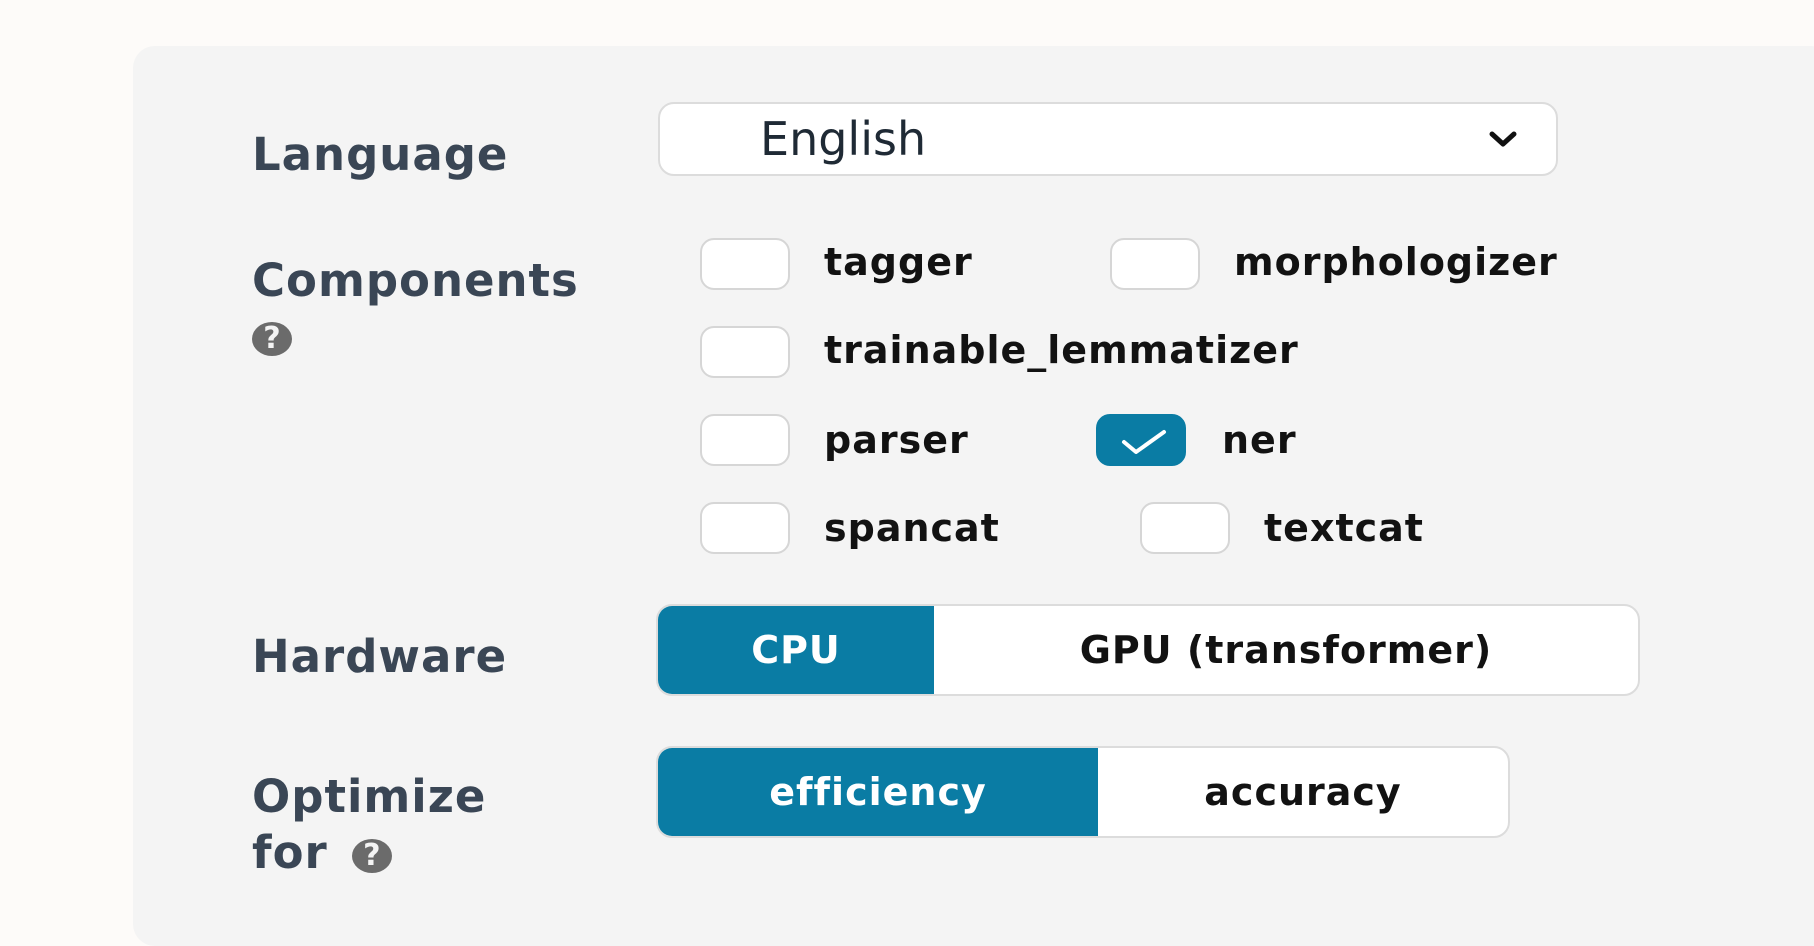  Describe the element at coordinates (380, 154) in the screenshot. I see `language-label: Language` at that location.